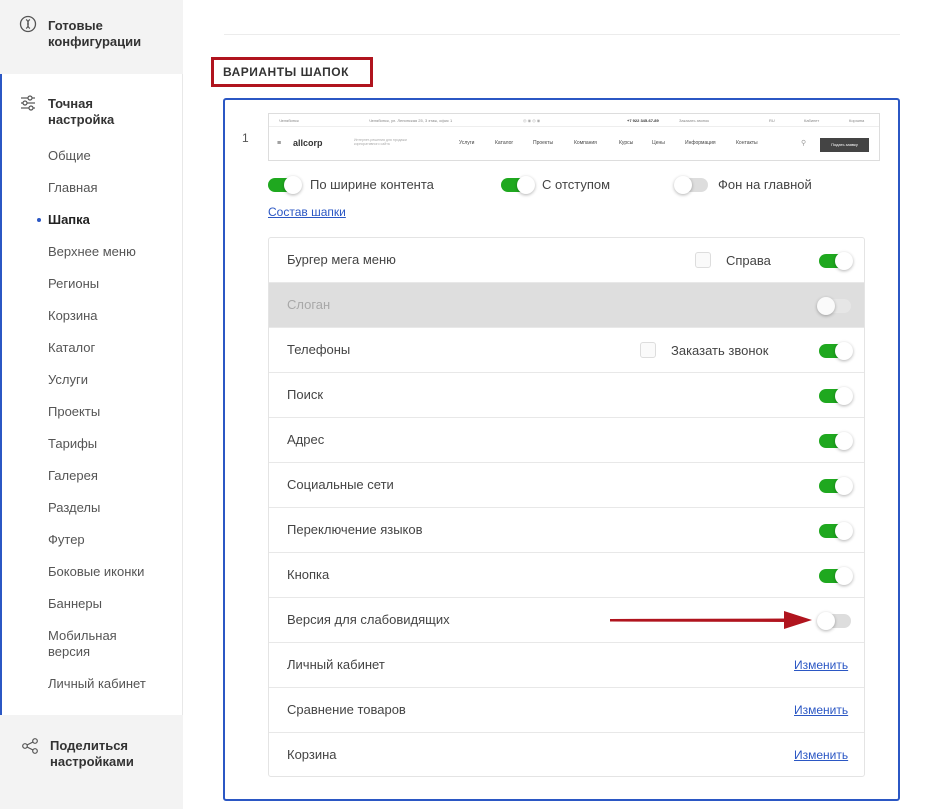 The image size is (934, 809). Describe the element at coordinates (289, 120) in the screenshot. I see `preview-region: Челябинск` at that location.